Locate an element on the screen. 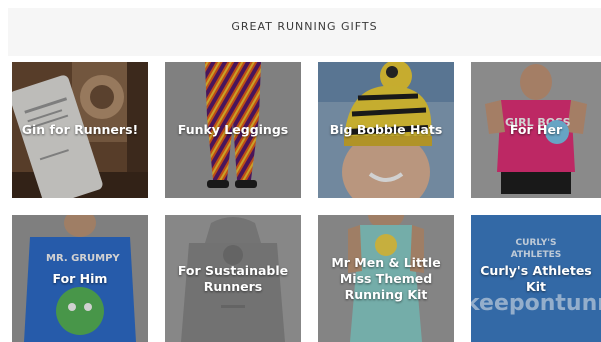 The width and height of the screenshot is (601, 342). tile-label: Curly's Athletes Kit is located at coordinates (536, 278).